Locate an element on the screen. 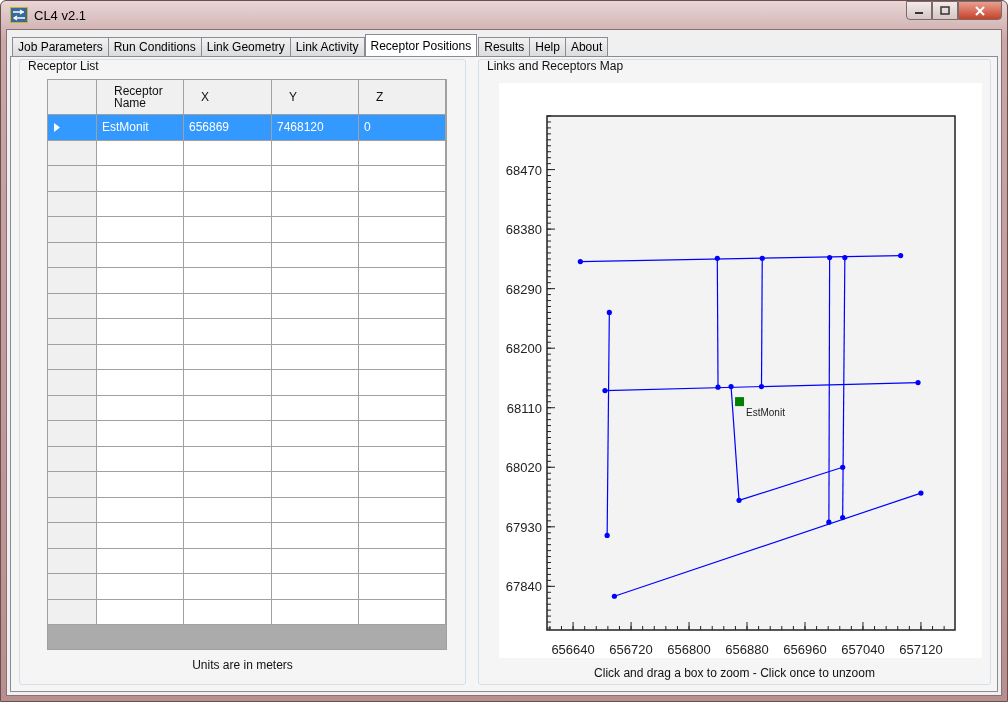 The height and width of the screenshot is (702, 1008). table-cell: 656869 is located at coordinates (228, 128).